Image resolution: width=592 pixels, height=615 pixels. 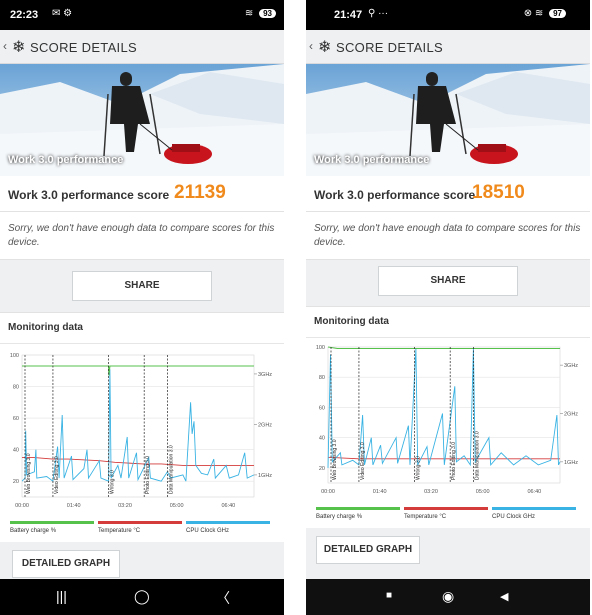 What do you see at coordinates (498, 192) in the screenshot?
I see `score-value: 18510` at bounding box center [498, 192].